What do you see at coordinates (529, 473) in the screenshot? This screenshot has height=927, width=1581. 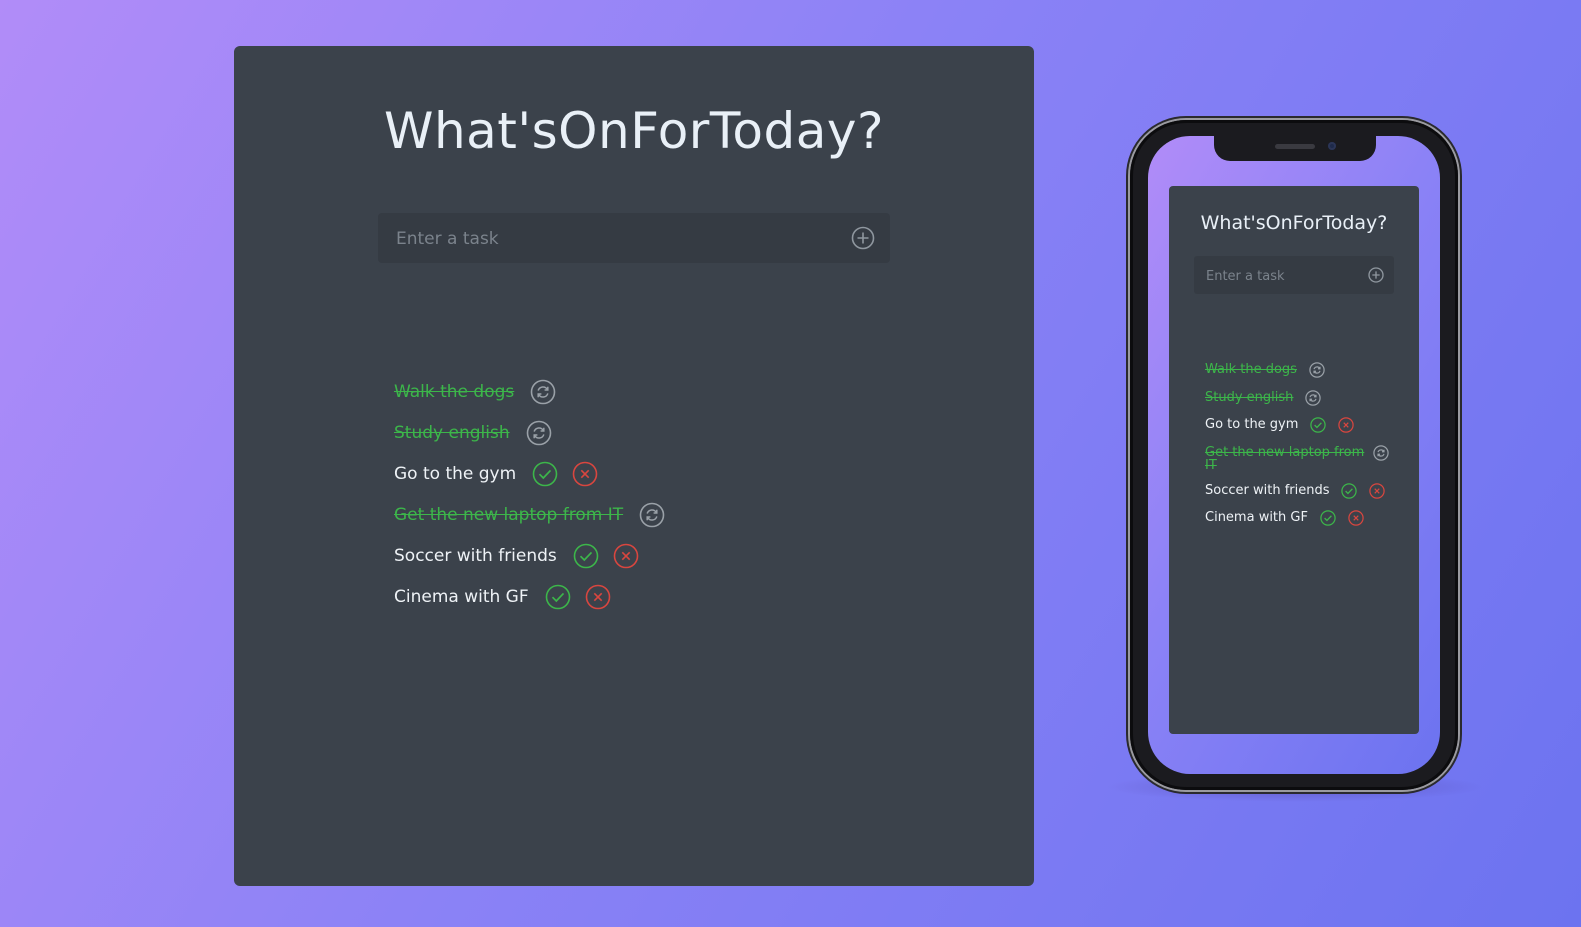 I see `task-item: Go to the gym` at bounding box center [529, 473].